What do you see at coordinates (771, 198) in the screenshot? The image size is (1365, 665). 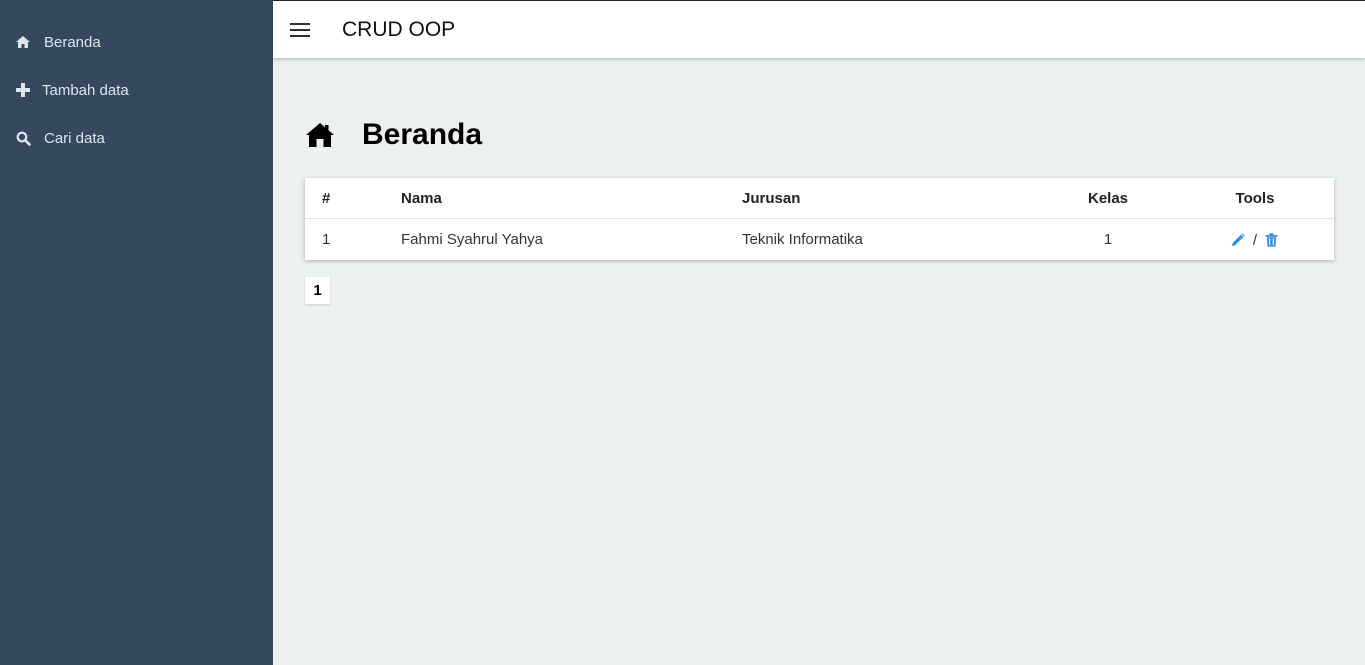 I see `column-header-jurusan: Jurusan` at bounding box center [771, 198].